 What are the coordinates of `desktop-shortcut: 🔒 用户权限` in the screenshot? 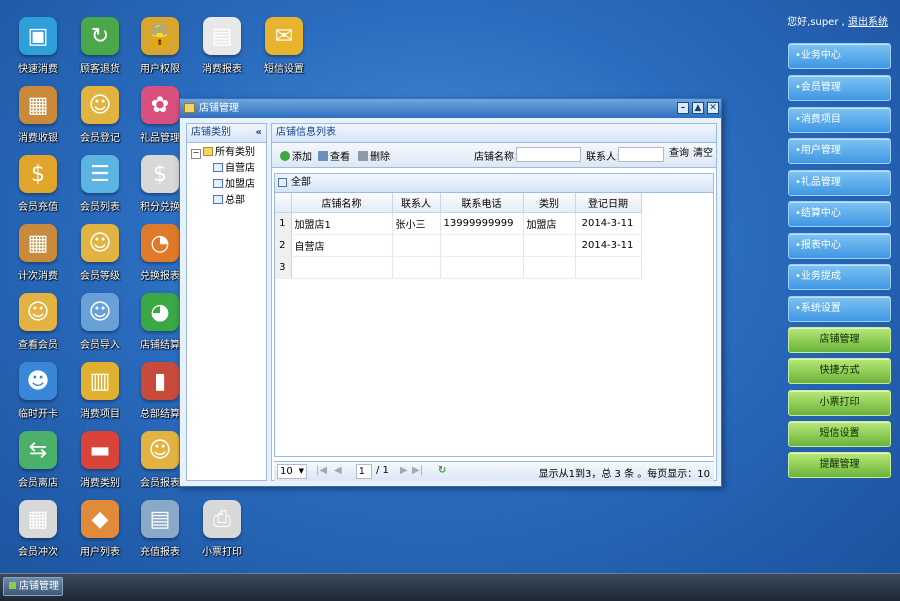 It's located at (160, 46).